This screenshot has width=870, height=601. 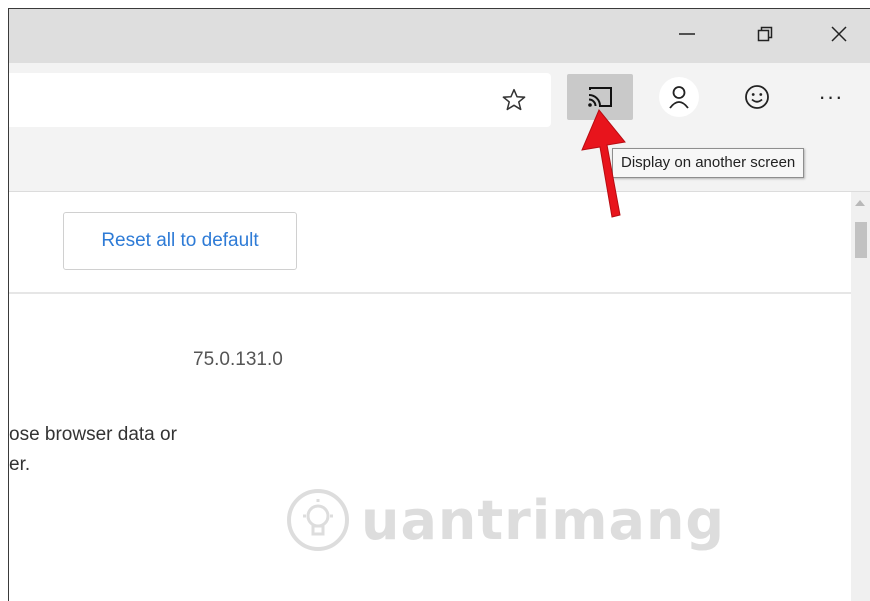 I want to click on watermark: uantrimang, so click(x=505, y=520).